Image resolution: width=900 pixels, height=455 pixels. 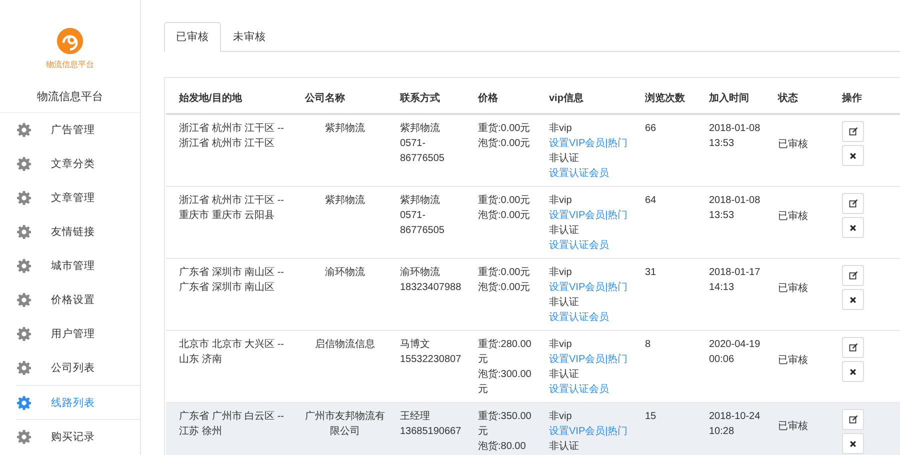 I want to click on sidebar-item: 用户管理, so click(x=78, y=334).